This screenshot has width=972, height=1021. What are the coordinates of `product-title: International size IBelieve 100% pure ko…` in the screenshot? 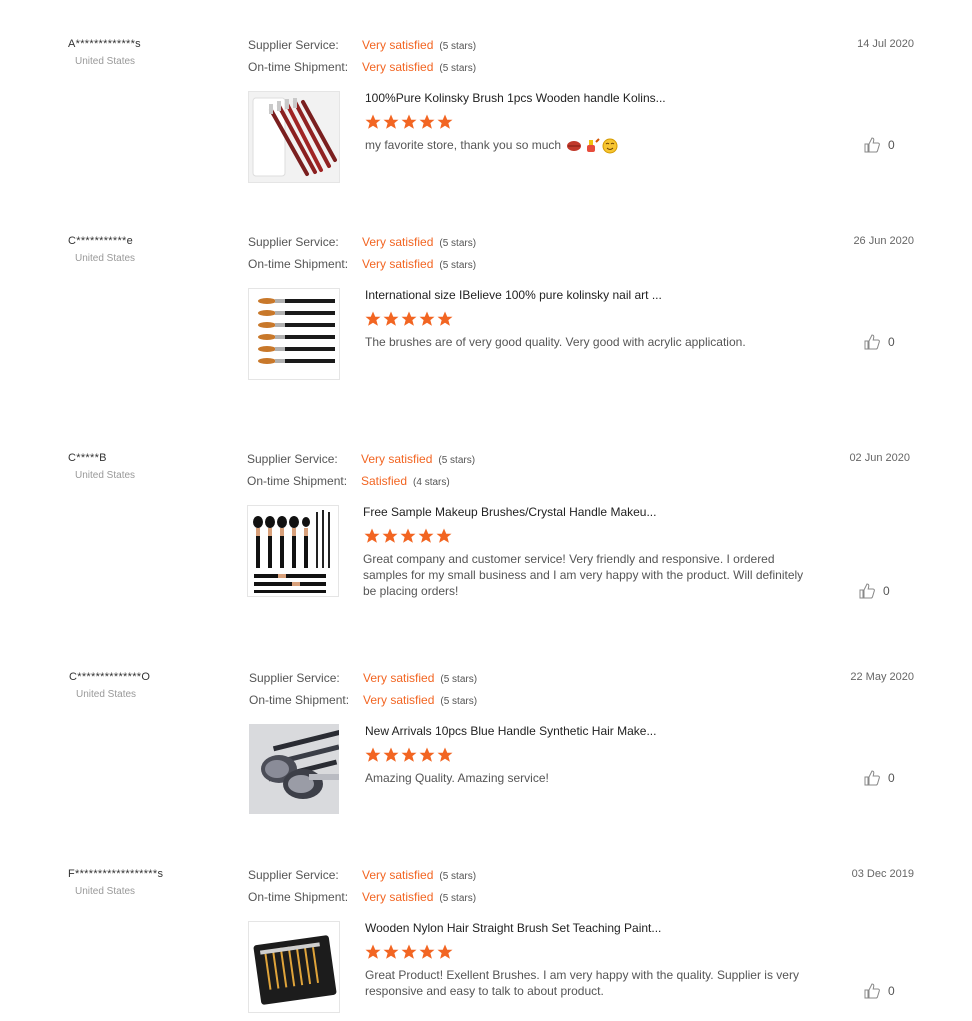 It's located at (513, 295).